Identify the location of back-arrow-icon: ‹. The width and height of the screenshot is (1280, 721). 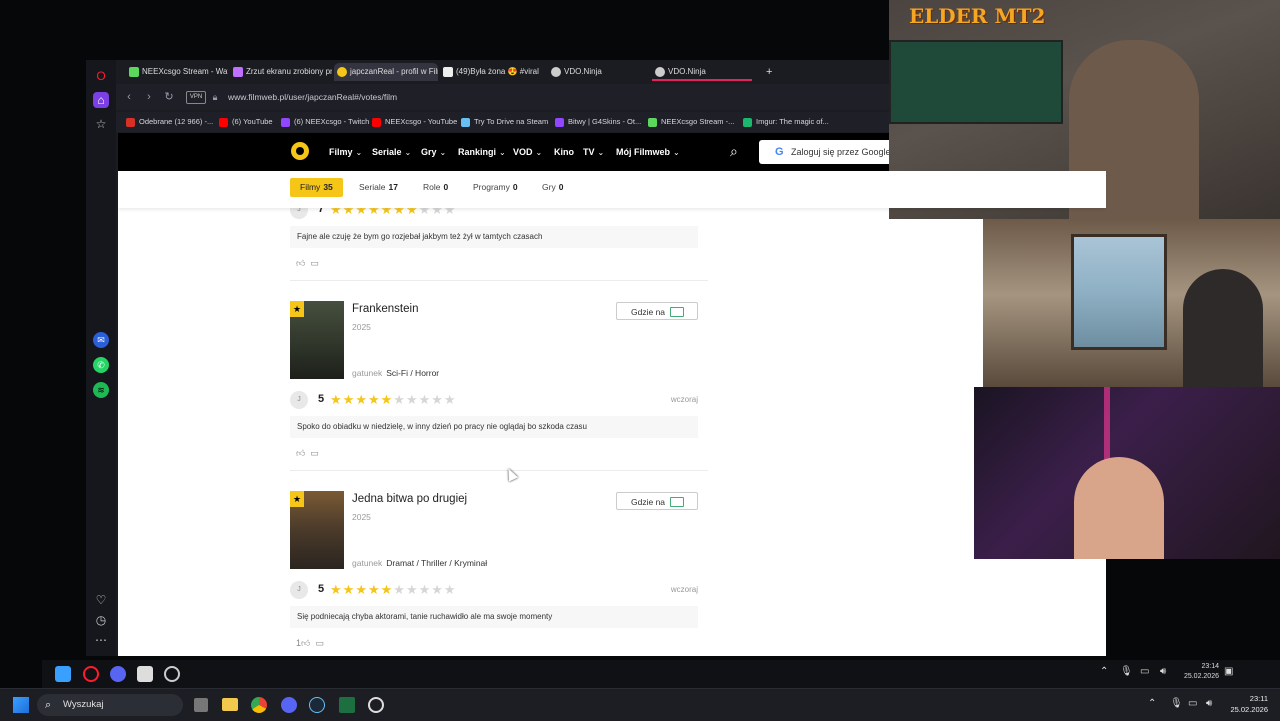
(129, 97).